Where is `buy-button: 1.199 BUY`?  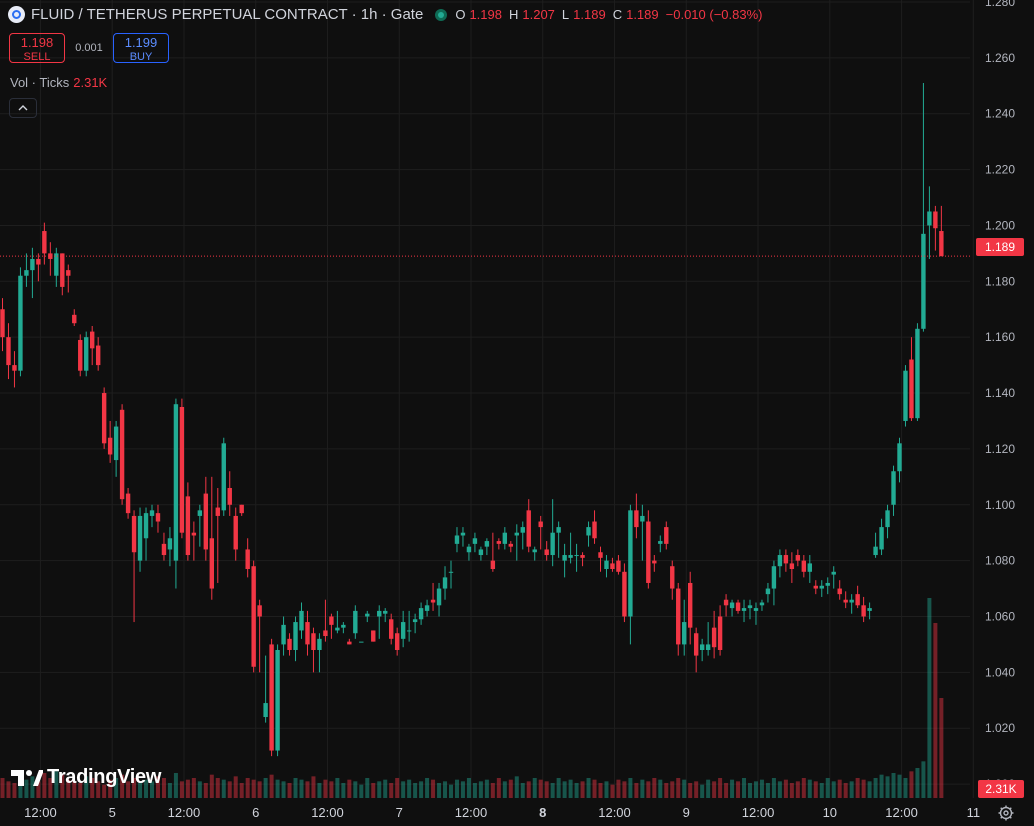 buy-button: 1.199 BUY is located at coordinates (141, 48).